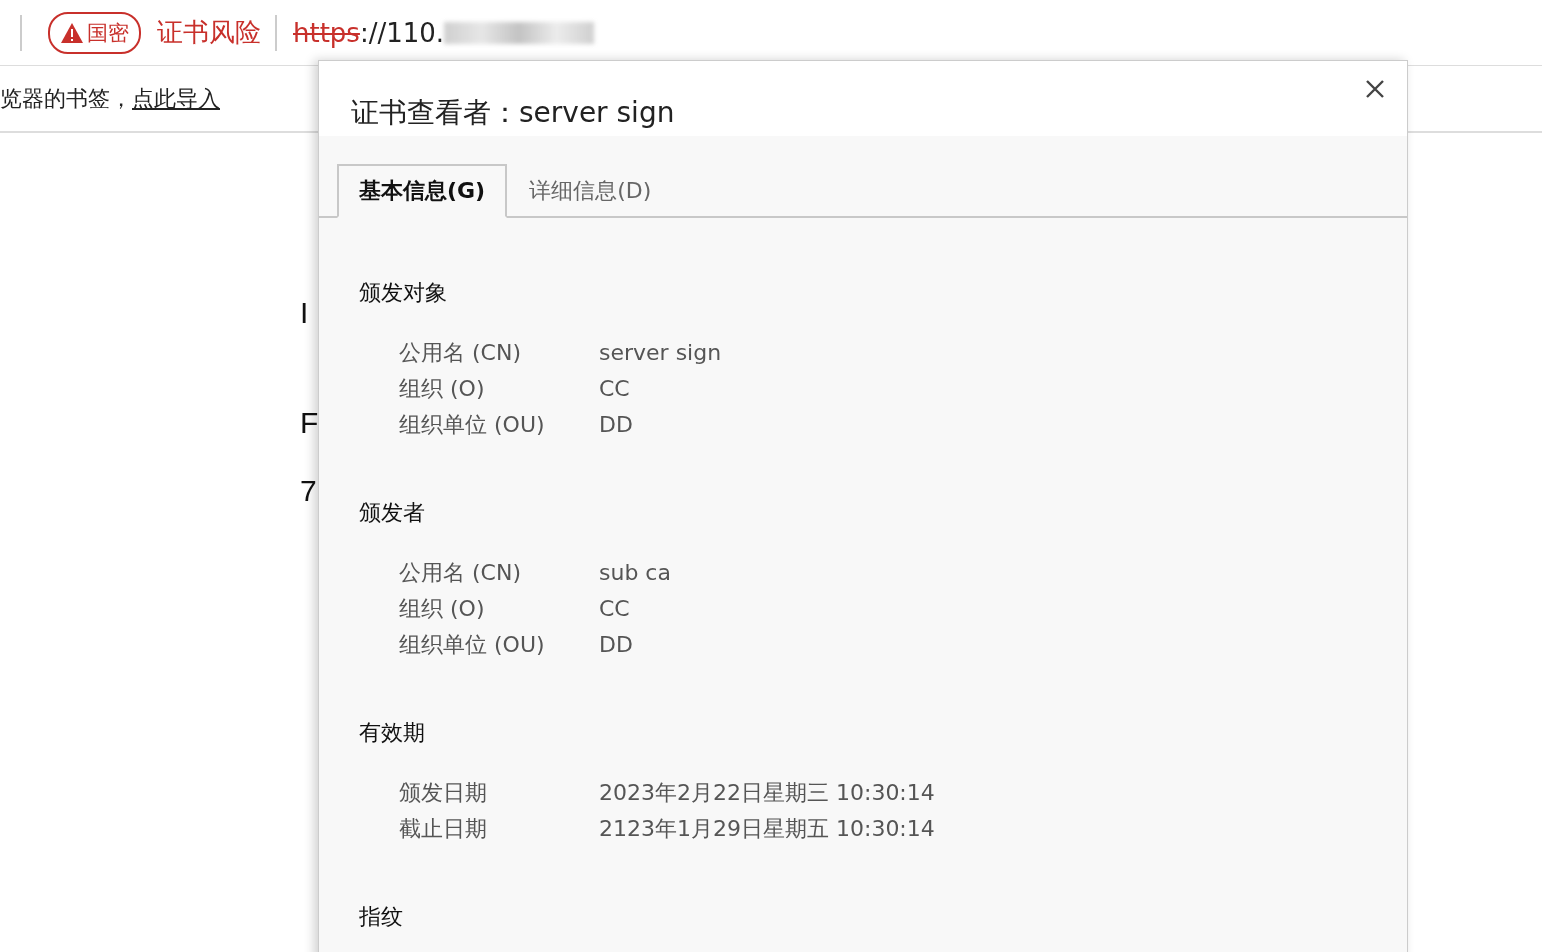  I want to click on security-warning: 证书风险, so click(209, 32).